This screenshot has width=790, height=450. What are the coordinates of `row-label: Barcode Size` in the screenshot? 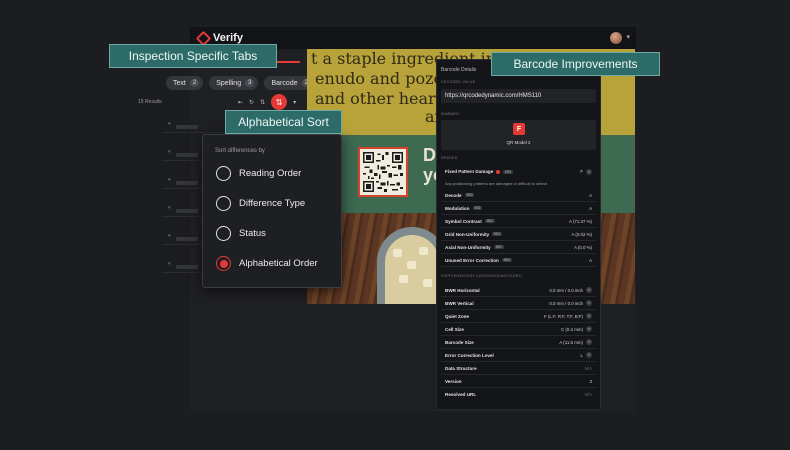 It's located at (459, 342).